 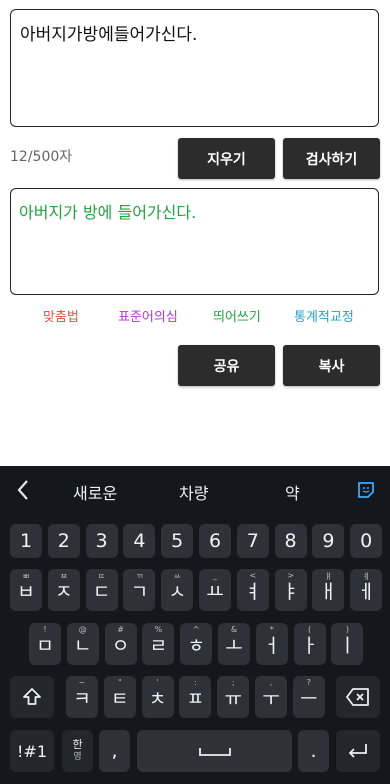 I want to click on key-9-row2: ) ㅣ, so click(x=347, y=644).